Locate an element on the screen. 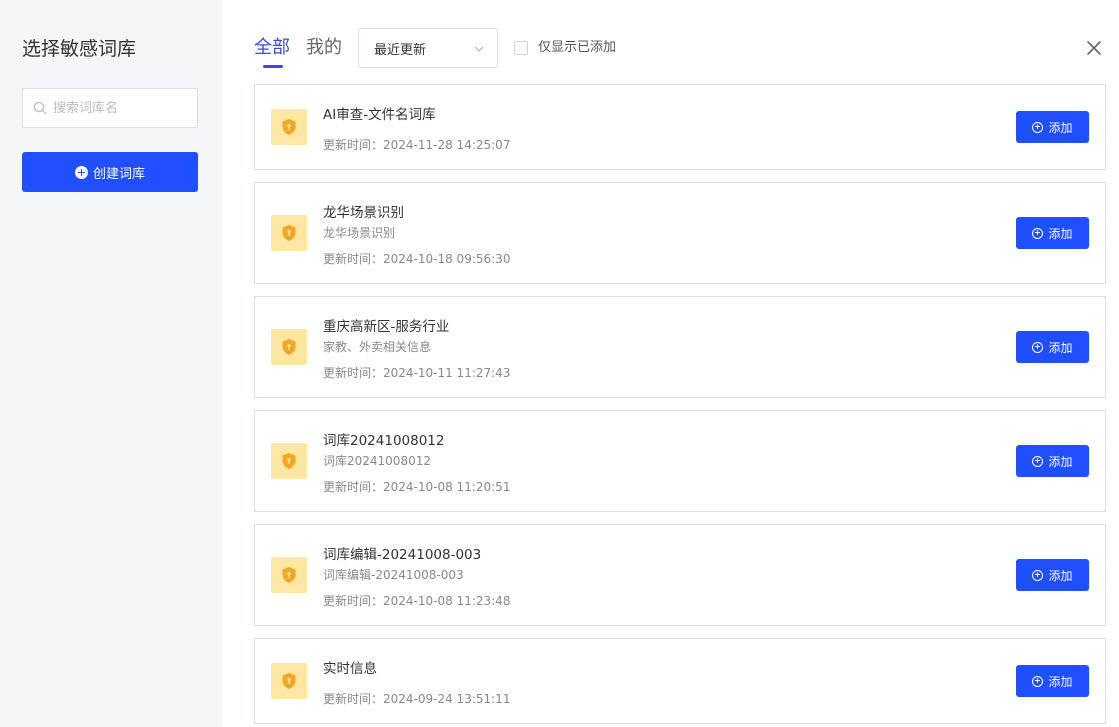  tab-all: 全部 is located at coordinates (272, 48).